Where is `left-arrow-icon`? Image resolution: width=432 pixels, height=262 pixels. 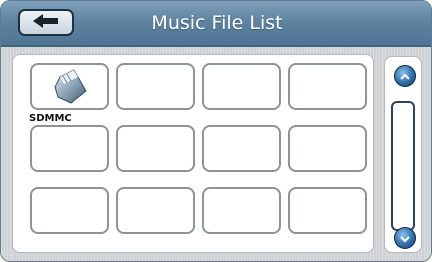 left-arrow-icon is located at coordinates (46, 23).